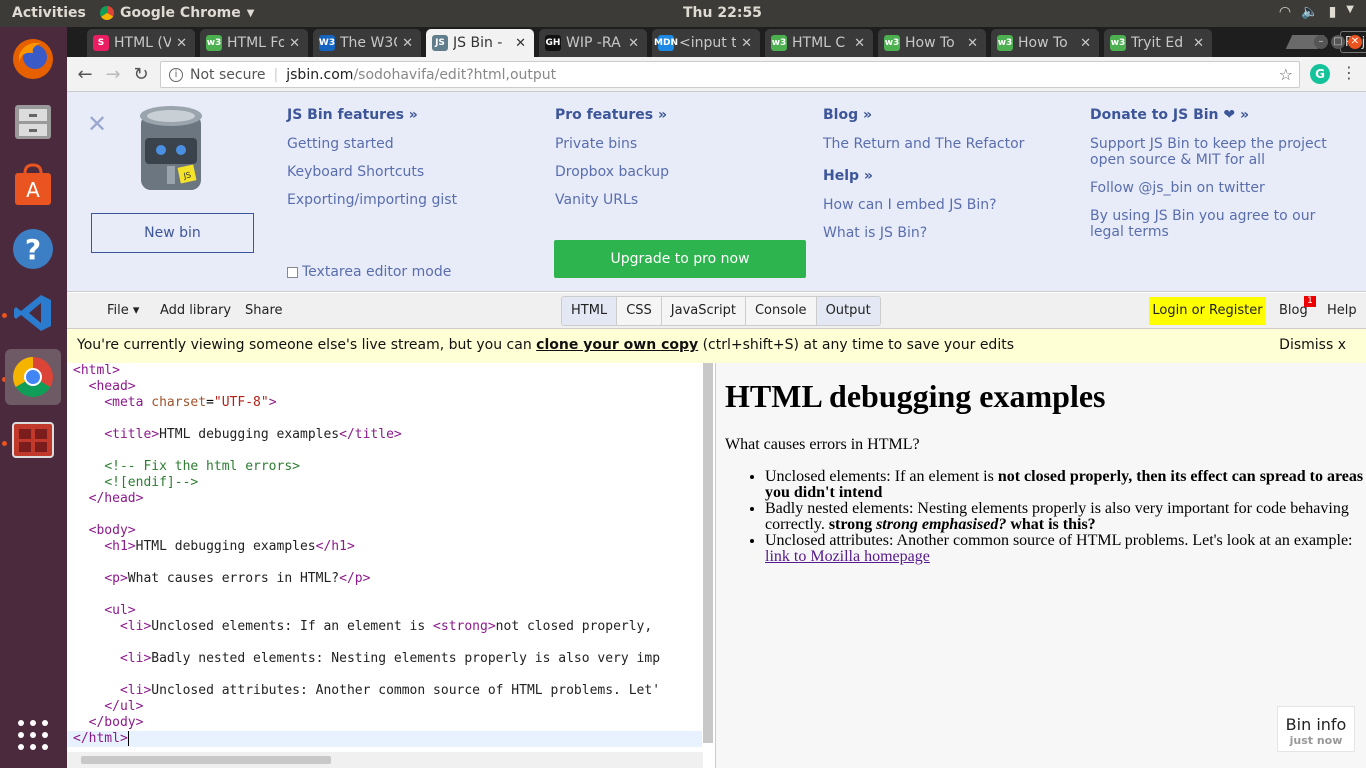 The width and height of the screenshot is (1366, 768). I want to click on code-line: </html>, so click(105, 739).